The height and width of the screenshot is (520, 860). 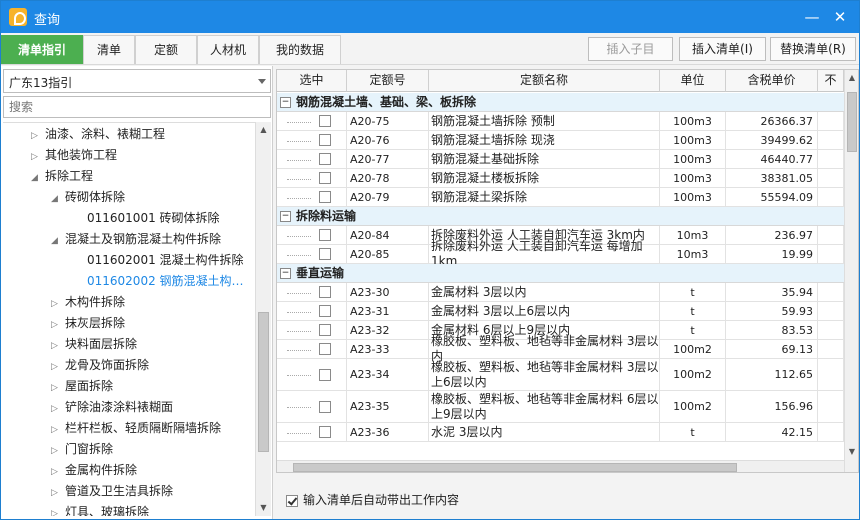 What do you see at coordinates (228, 49) in the screenshot?
I see `tab-labor-material-machine: 人材机` at bounding box center [228, 49].